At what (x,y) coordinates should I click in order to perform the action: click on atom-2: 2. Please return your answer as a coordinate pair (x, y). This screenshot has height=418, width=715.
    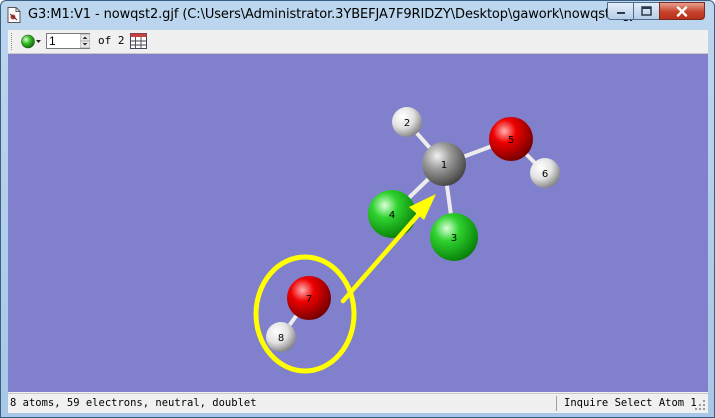
    Looking at the image, I should click on (407, 122).